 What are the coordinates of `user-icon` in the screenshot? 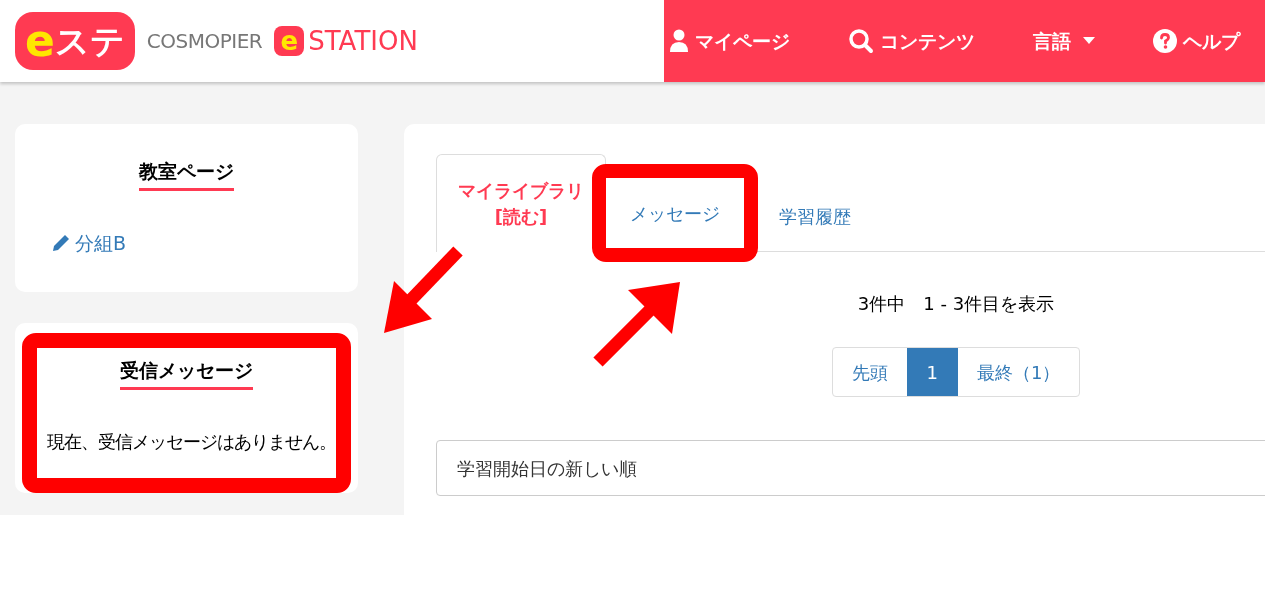 It's located at (679, 41).